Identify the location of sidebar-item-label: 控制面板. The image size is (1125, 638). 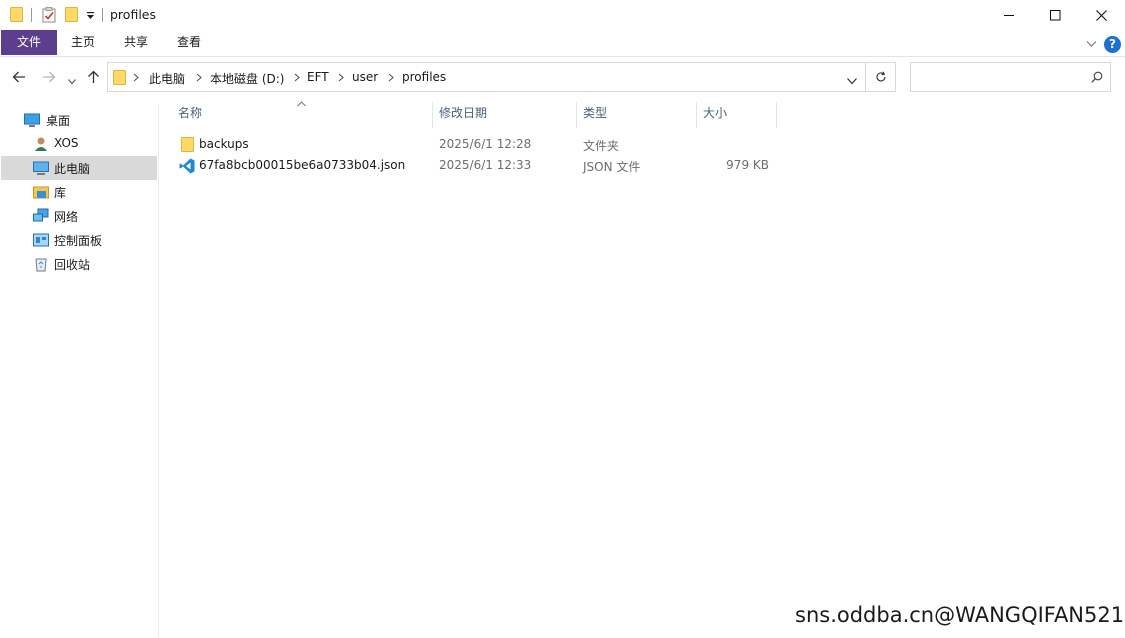
(78, 241).